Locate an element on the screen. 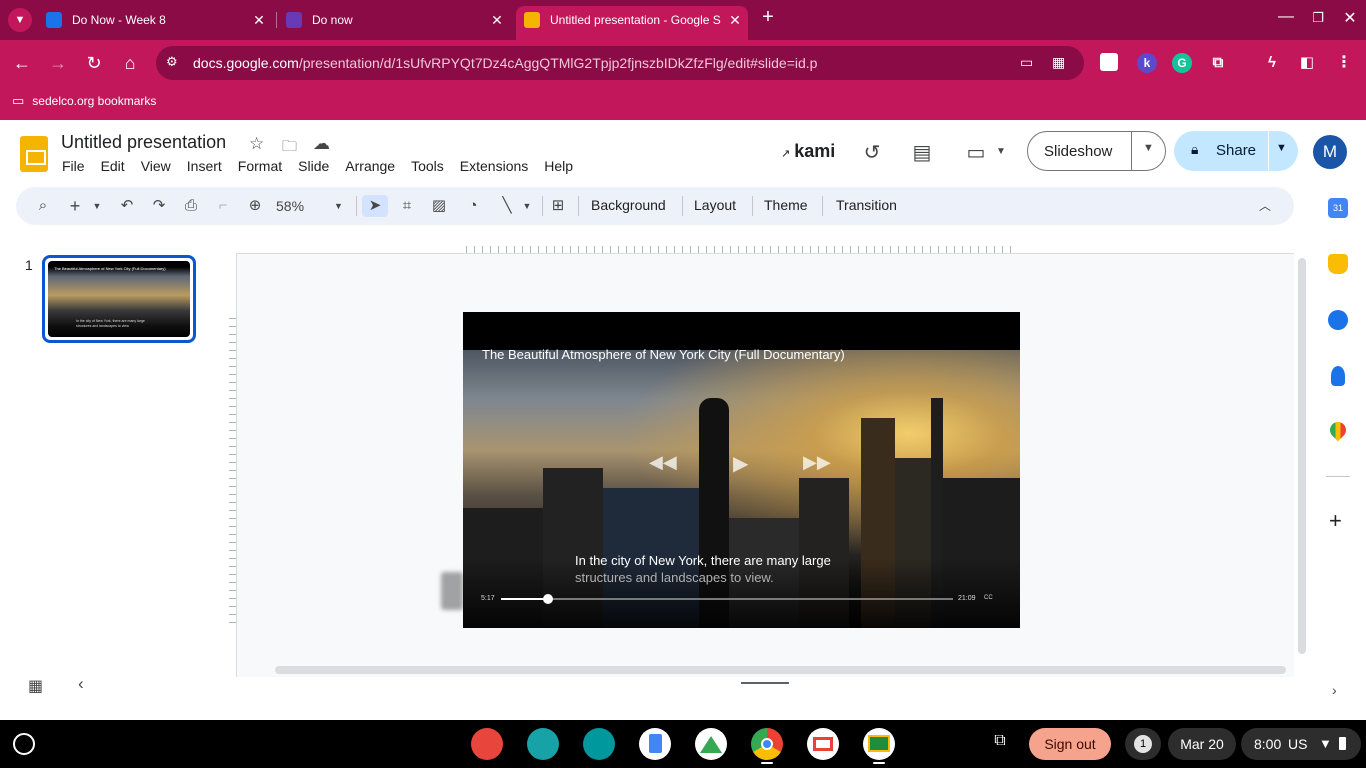 This screenshot has height=768, width=1366. home-icon: ⌂ is located at coordinates (130, 63).